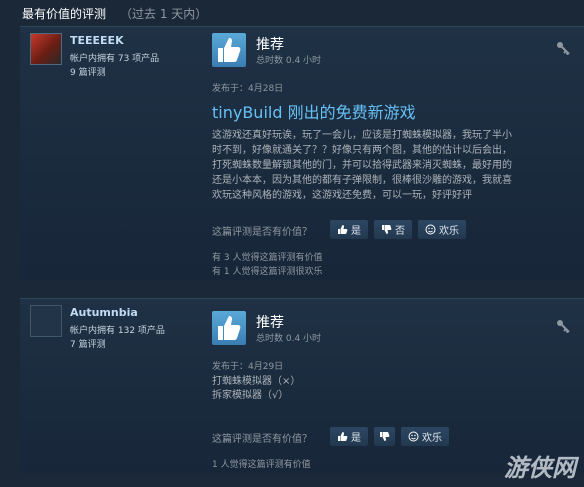  I want to click on author-review-count: 7 篇评测, so click(88, 343).